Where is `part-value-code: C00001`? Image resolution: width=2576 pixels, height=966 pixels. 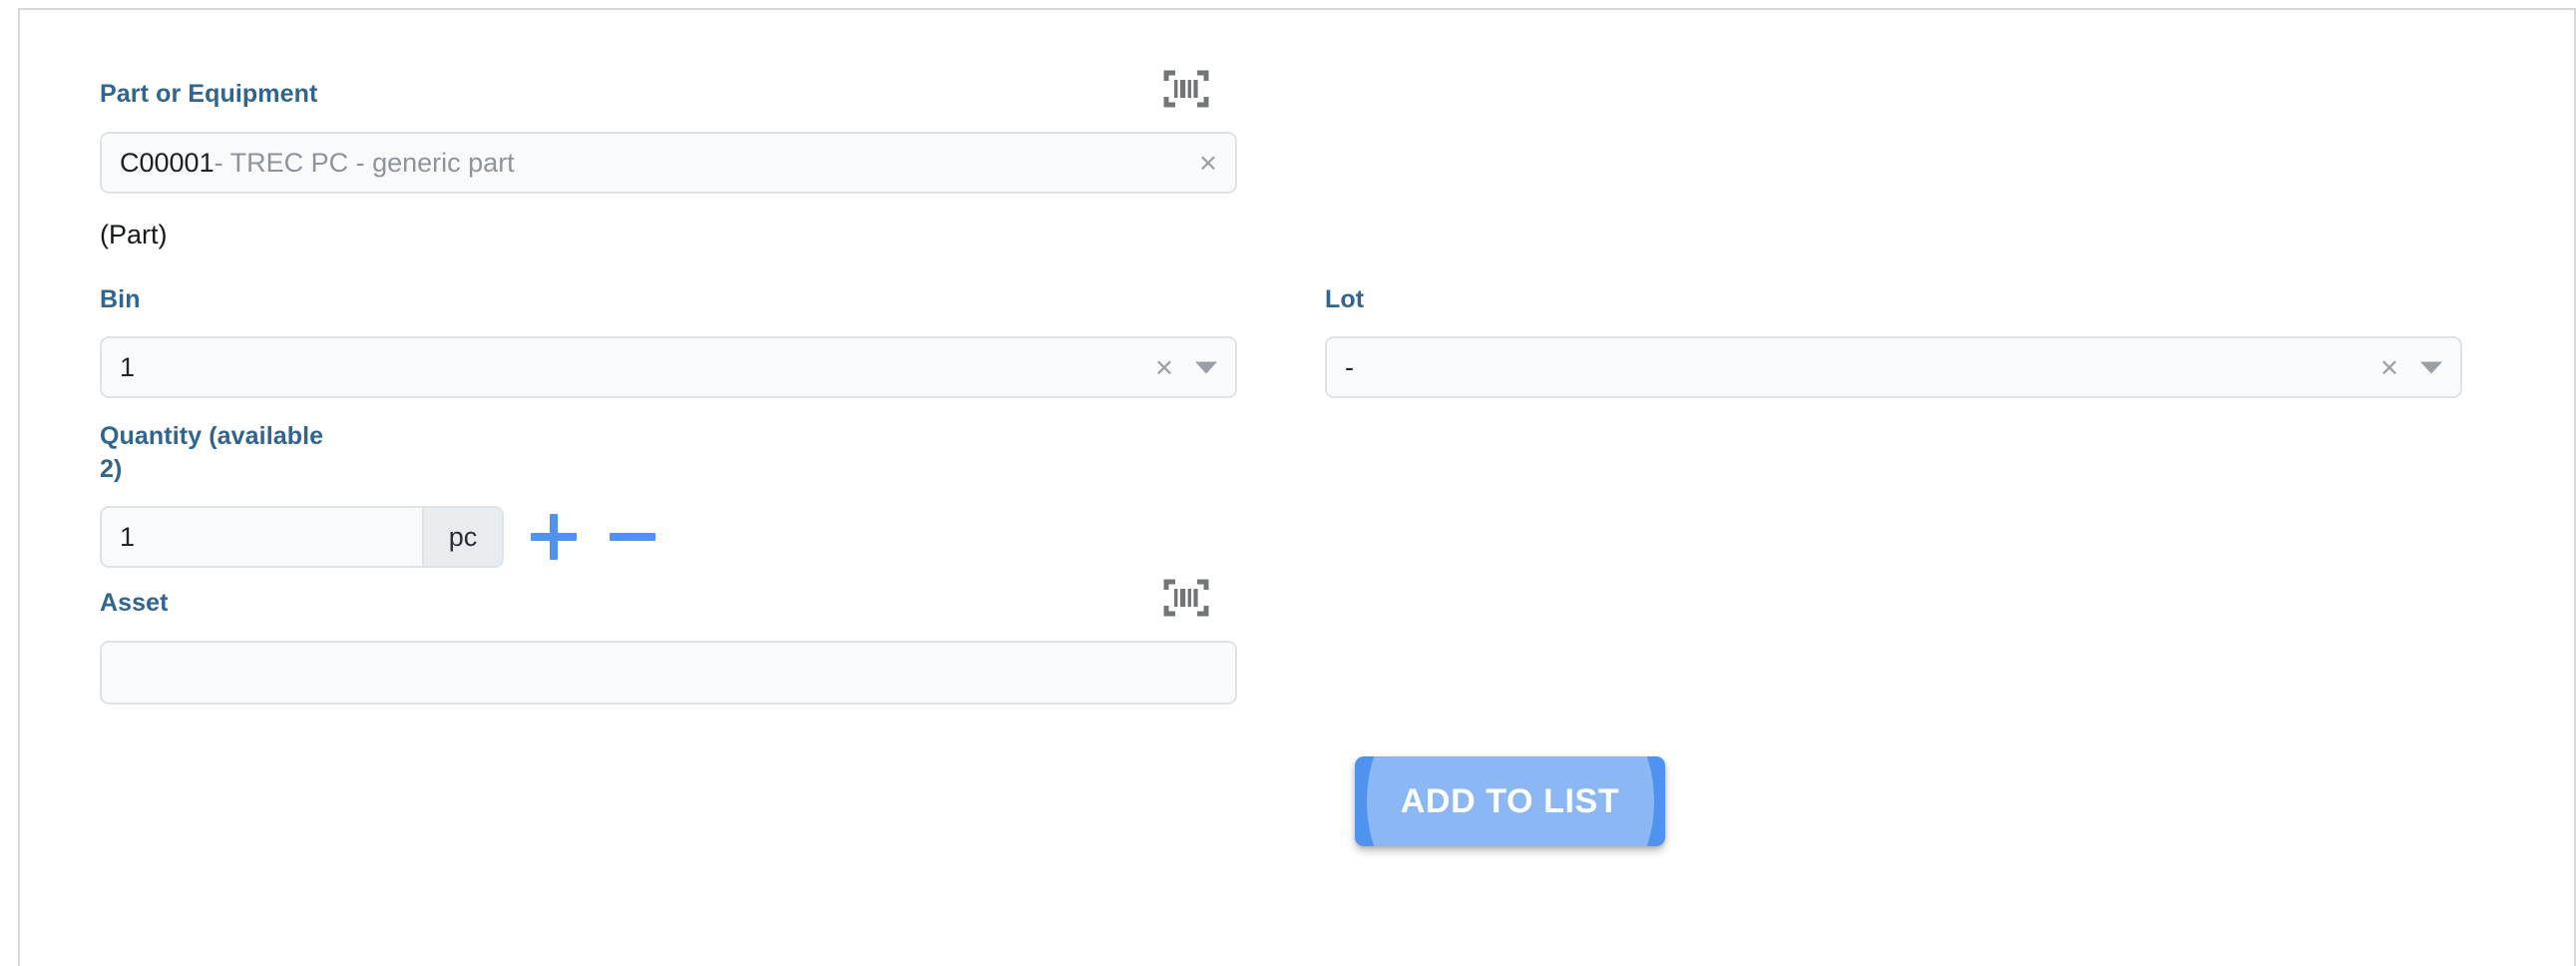
part-value-code: C00001 is located at coordinates (167, 162).